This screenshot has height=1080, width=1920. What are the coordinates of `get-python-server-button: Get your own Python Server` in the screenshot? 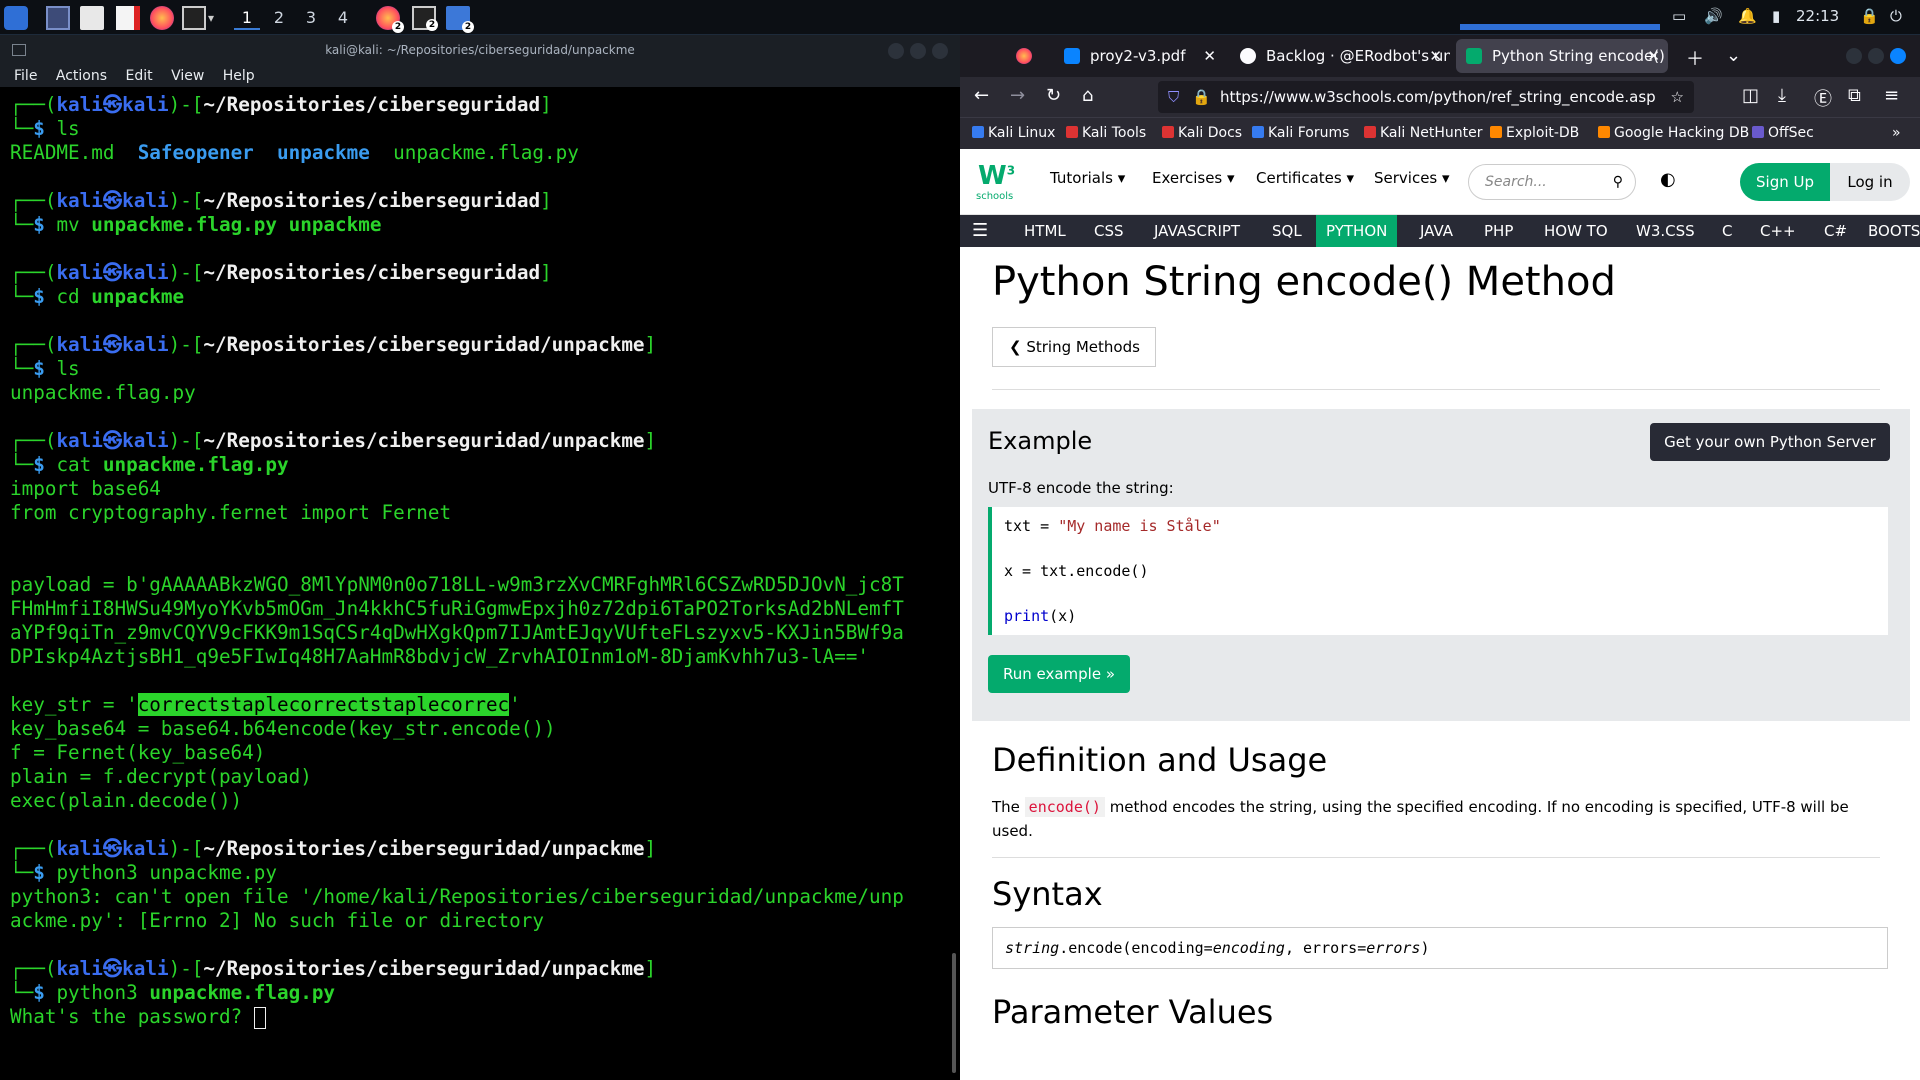 It's located at (1770, 442).